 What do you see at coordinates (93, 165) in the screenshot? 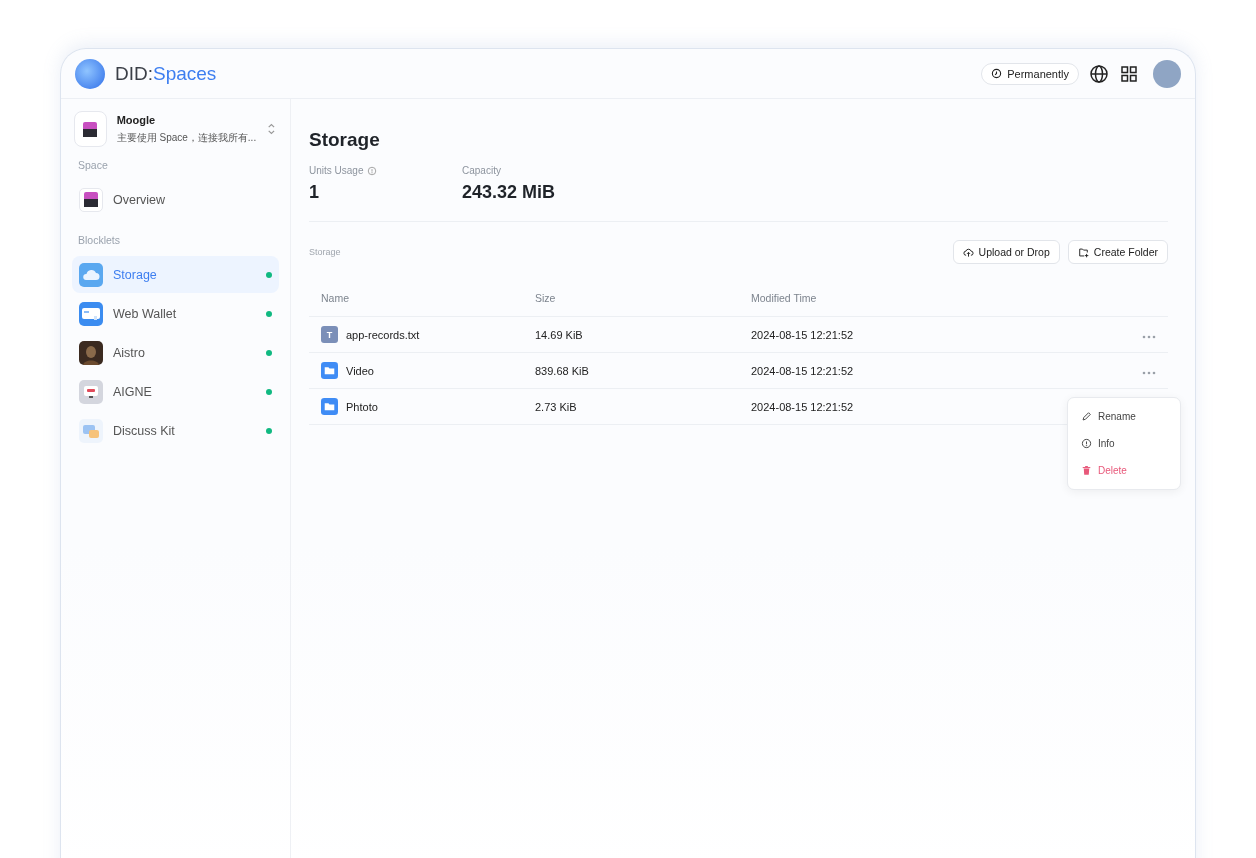
I see `section-label: Space` at bounding box center [93, 165].